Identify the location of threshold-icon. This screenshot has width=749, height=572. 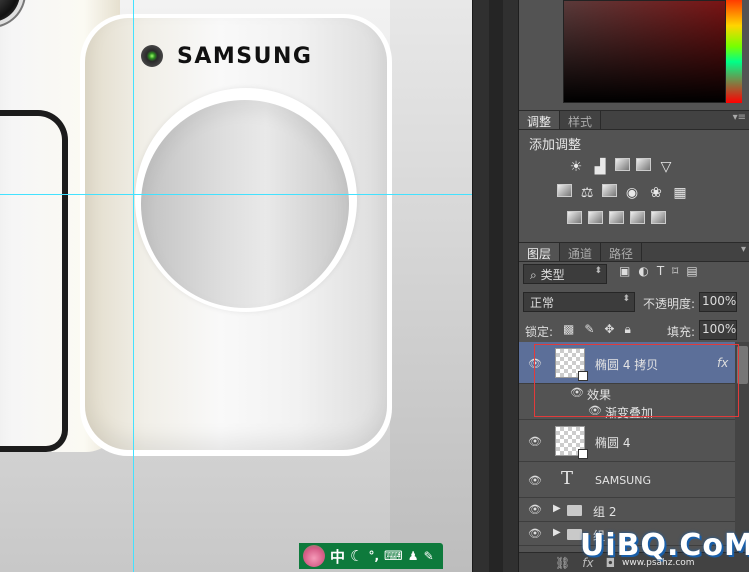
(616, 217).